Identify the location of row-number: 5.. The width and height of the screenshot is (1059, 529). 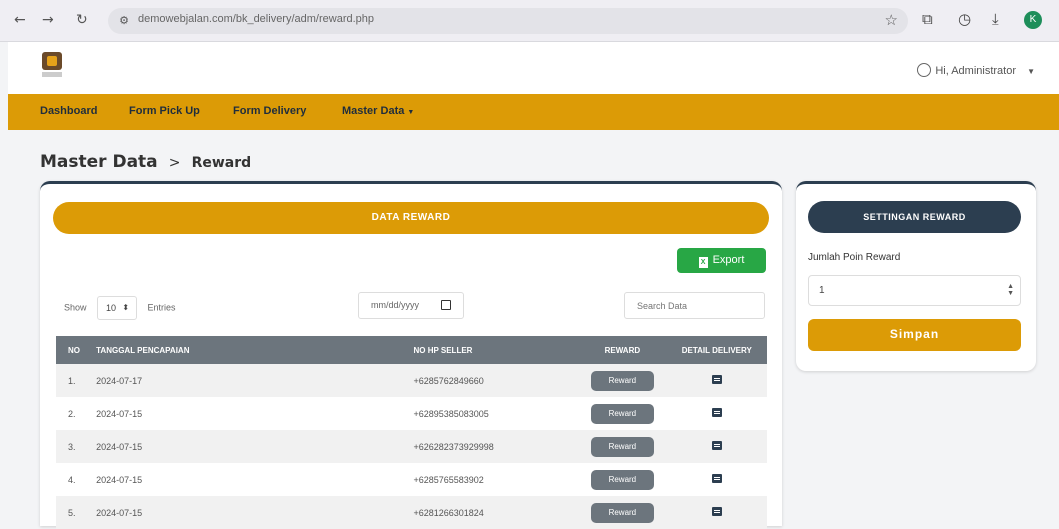
(73, 512).